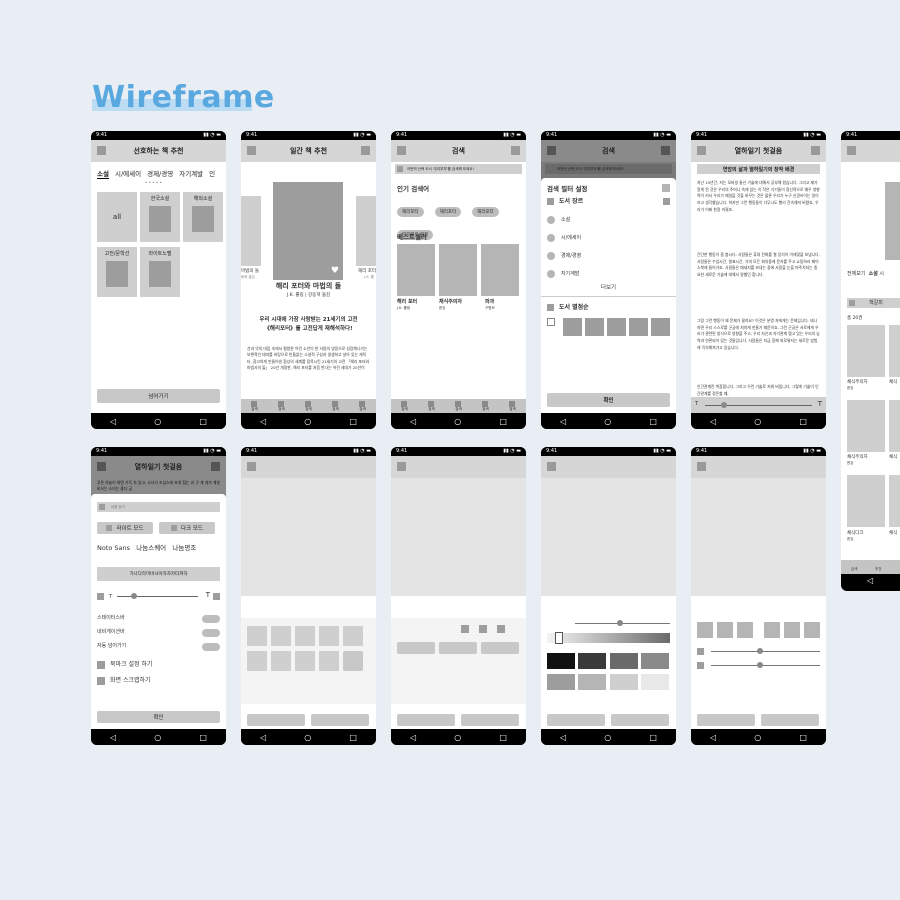 This screenshot has height=900, width=900. I want to click on tab-selfhelp: 자기계발, so click(191, 173).